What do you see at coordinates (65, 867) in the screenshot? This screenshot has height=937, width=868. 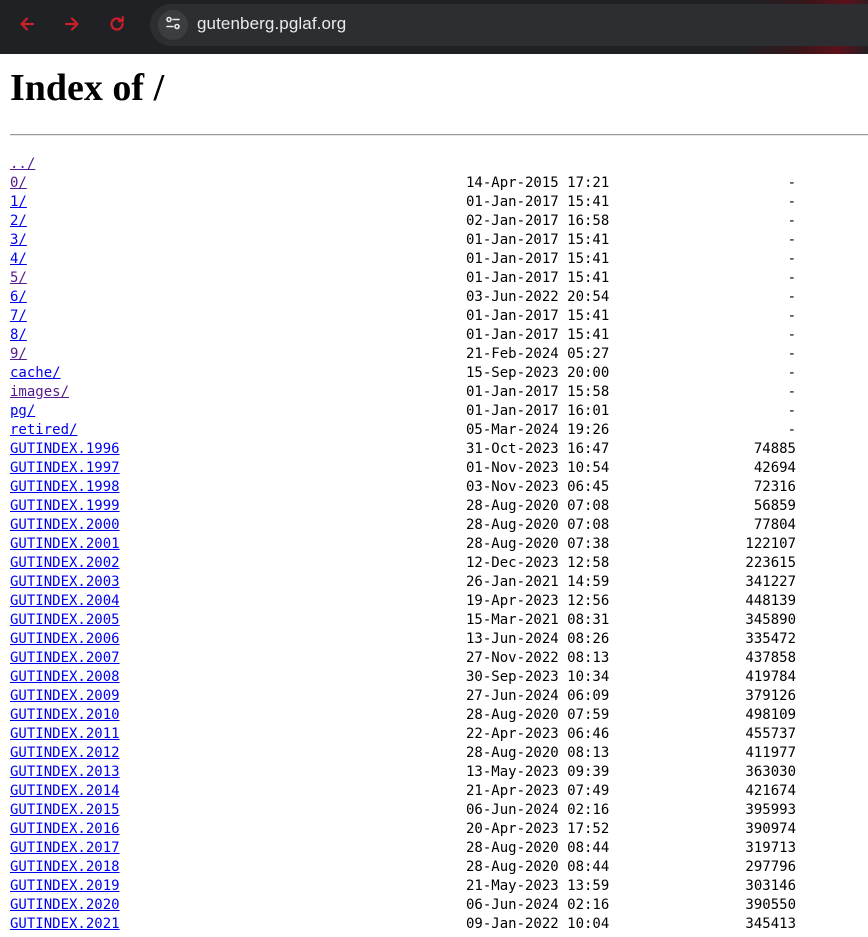 I see `entry-link: GUTINDEX.2018` at bounding box center [65, 867].